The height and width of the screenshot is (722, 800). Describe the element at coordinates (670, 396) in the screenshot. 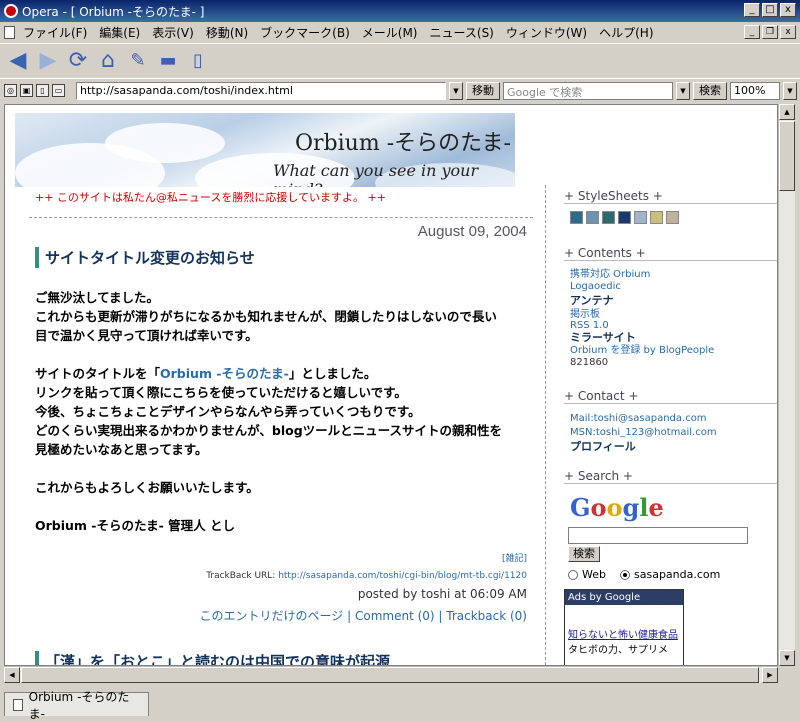

I see `contact-heading: + Contact +` at that location.